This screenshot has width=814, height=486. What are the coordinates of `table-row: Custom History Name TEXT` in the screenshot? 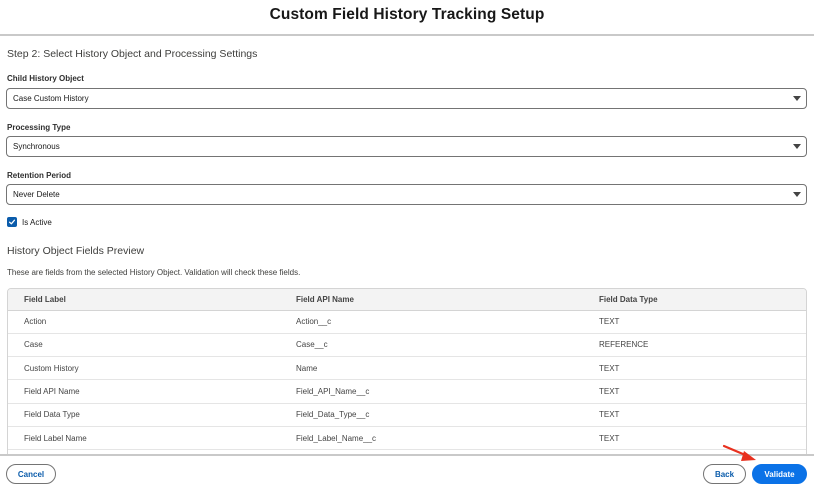 It's located at (407, 368).